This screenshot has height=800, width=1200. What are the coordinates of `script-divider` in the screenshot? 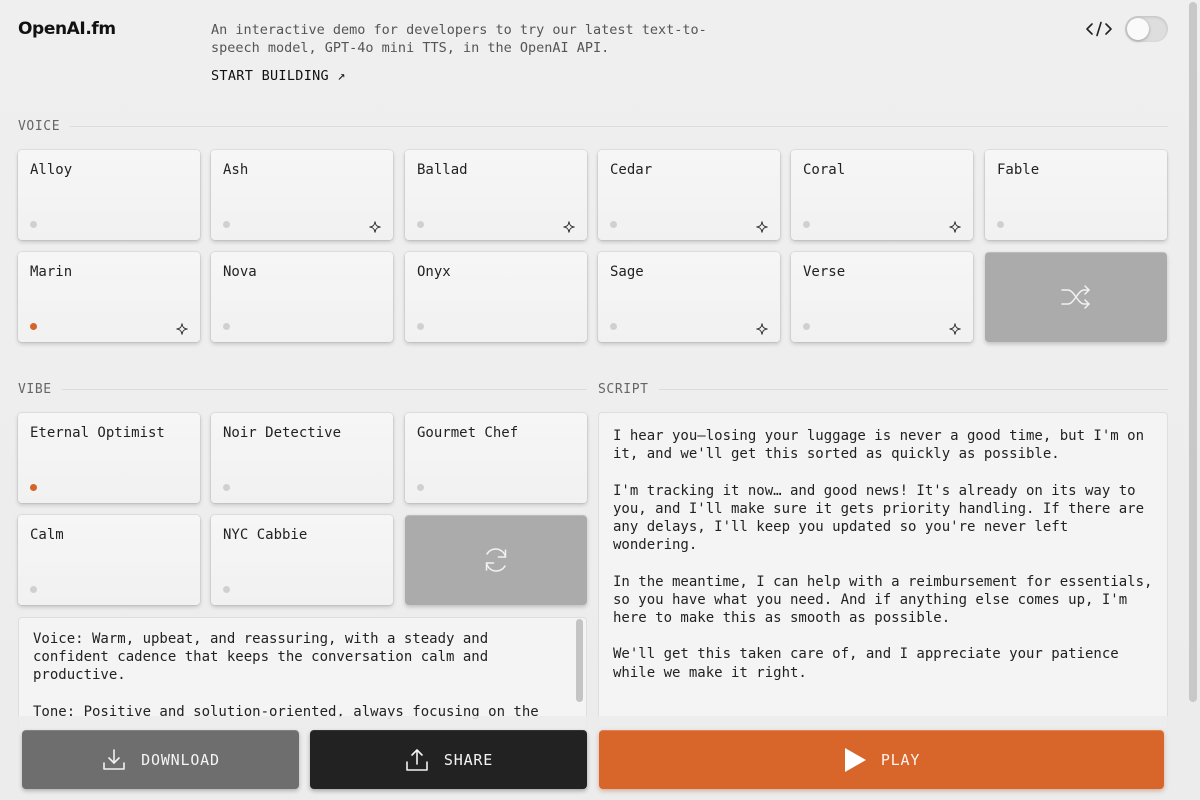 It's located at (913, 389).